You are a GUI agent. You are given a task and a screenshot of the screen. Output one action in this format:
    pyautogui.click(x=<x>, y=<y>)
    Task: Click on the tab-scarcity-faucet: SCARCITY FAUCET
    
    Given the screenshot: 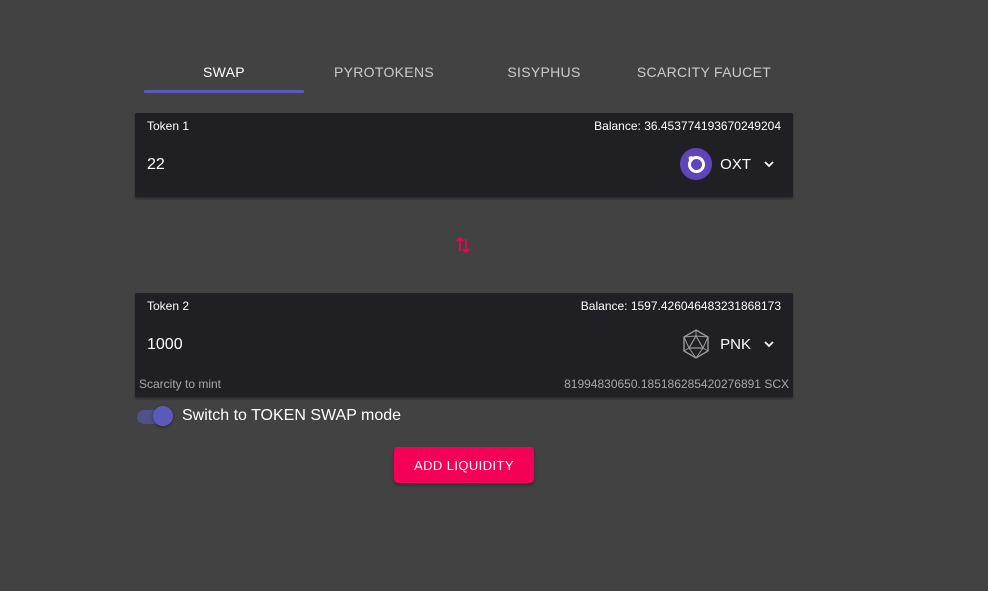 What is the action you would take?
    pyautogui.click(x=704, y=72)
    